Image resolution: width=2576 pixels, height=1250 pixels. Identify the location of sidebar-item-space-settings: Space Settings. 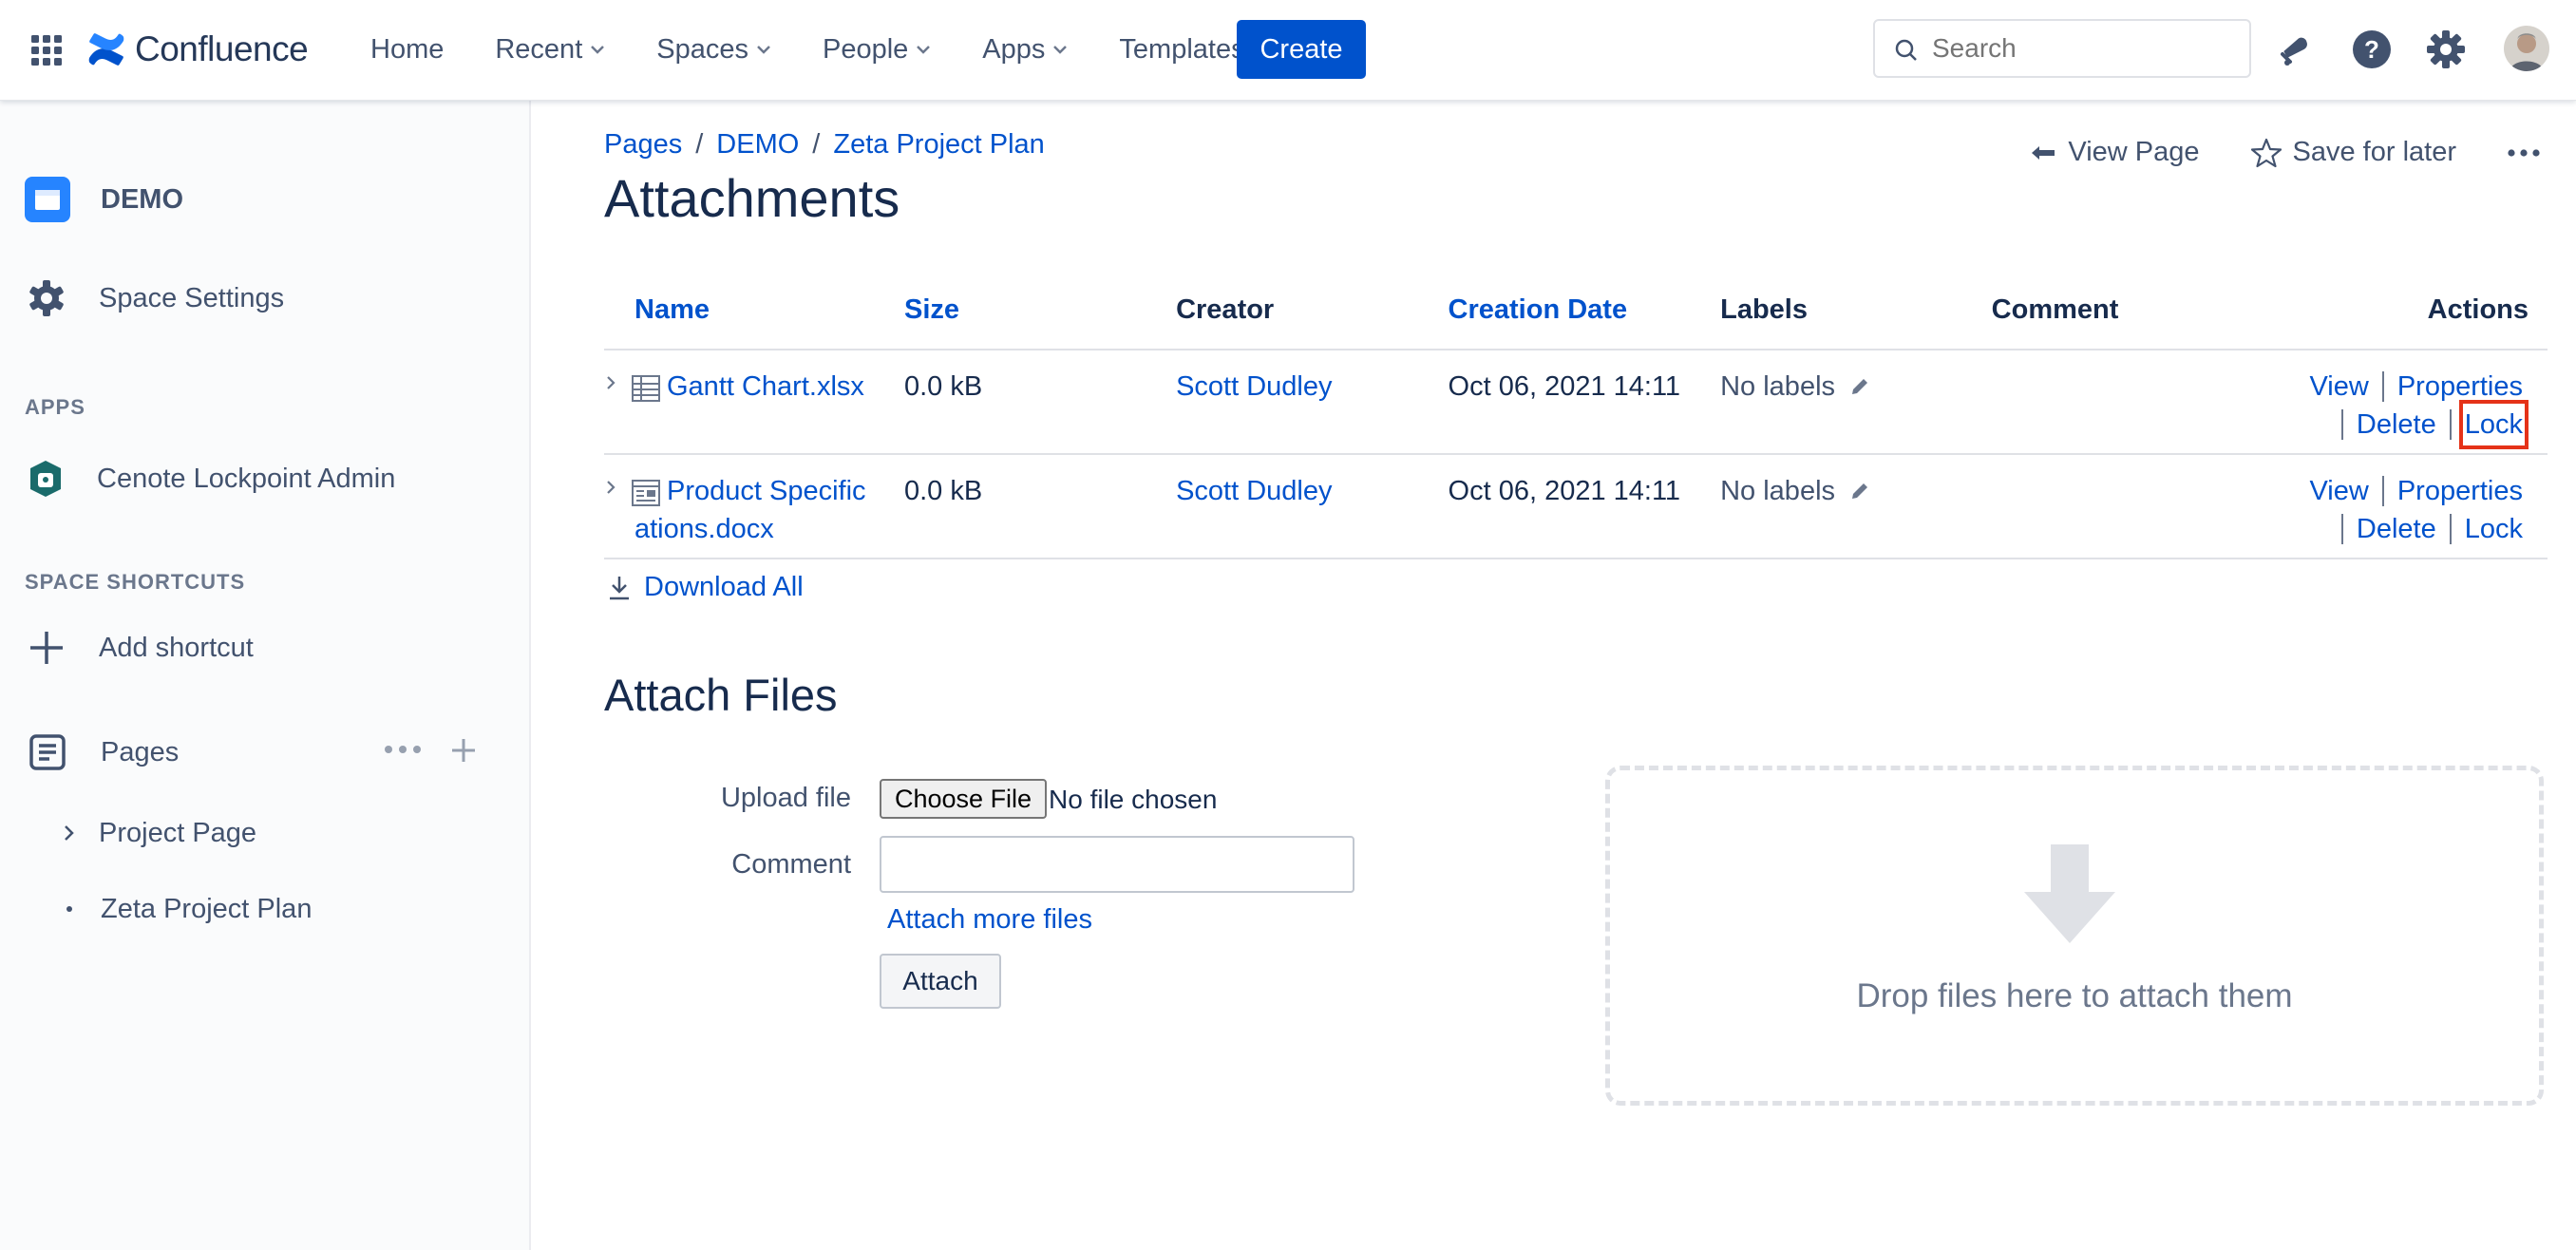
(265, 298).